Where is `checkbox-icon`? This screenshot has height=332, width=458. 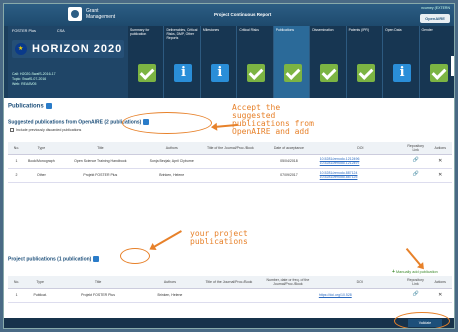 checkbox-icon is located at coordinates (12, 130).